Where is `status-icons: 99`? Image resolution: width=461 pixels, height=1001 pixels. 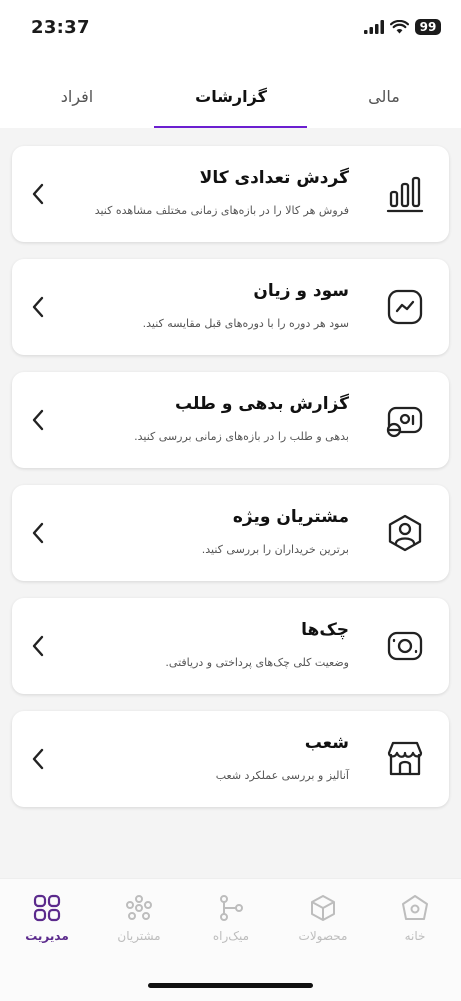
status-icons: 99 is located at coordinates (402, 27).